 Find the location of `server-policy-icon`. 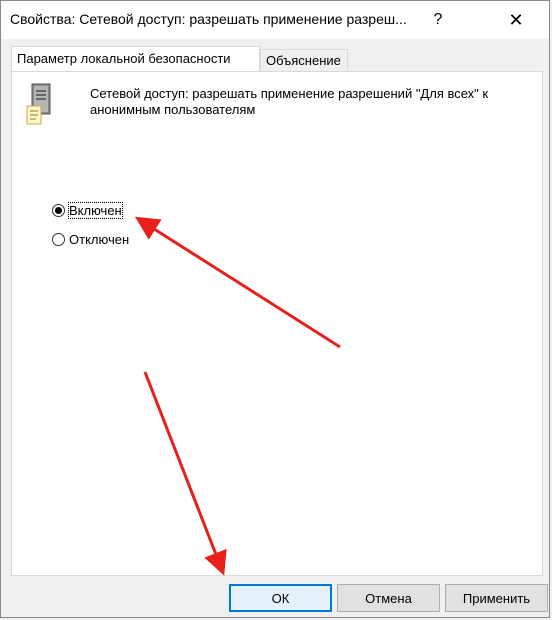

server-policy-icon is located at coordinates (38, 104).